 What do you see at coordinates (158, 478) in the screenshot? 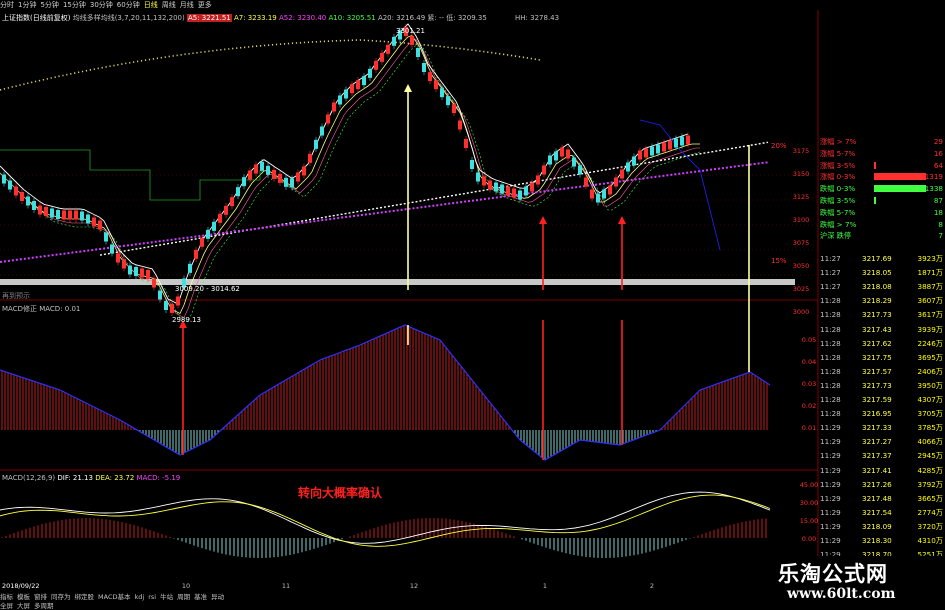
I see `macd-value: MACD: -5.19` at bounding box center [158, 478].